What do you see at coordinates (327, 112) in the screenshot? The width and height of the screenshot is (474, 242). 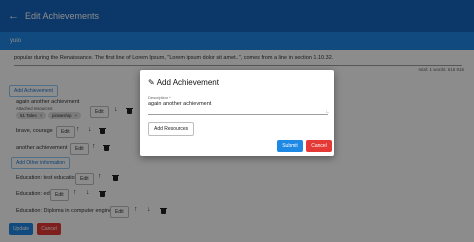 I see `resize-handle-icon: ∟` at bounding box center [327, 112].